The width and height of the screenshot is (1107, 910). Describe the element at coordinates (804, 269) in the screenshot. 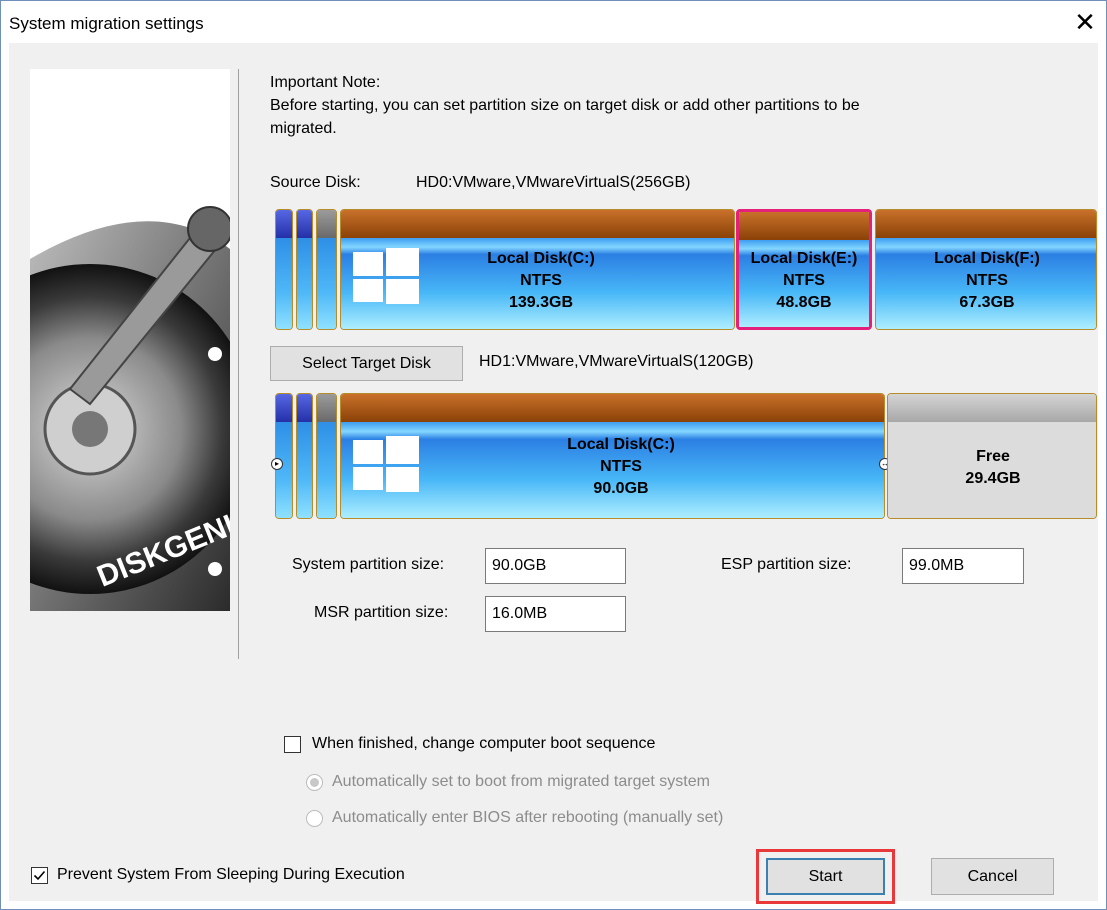

I see `source-partition-e-selected: Local Disk(E:) NTFS 48.8GB` at that location.